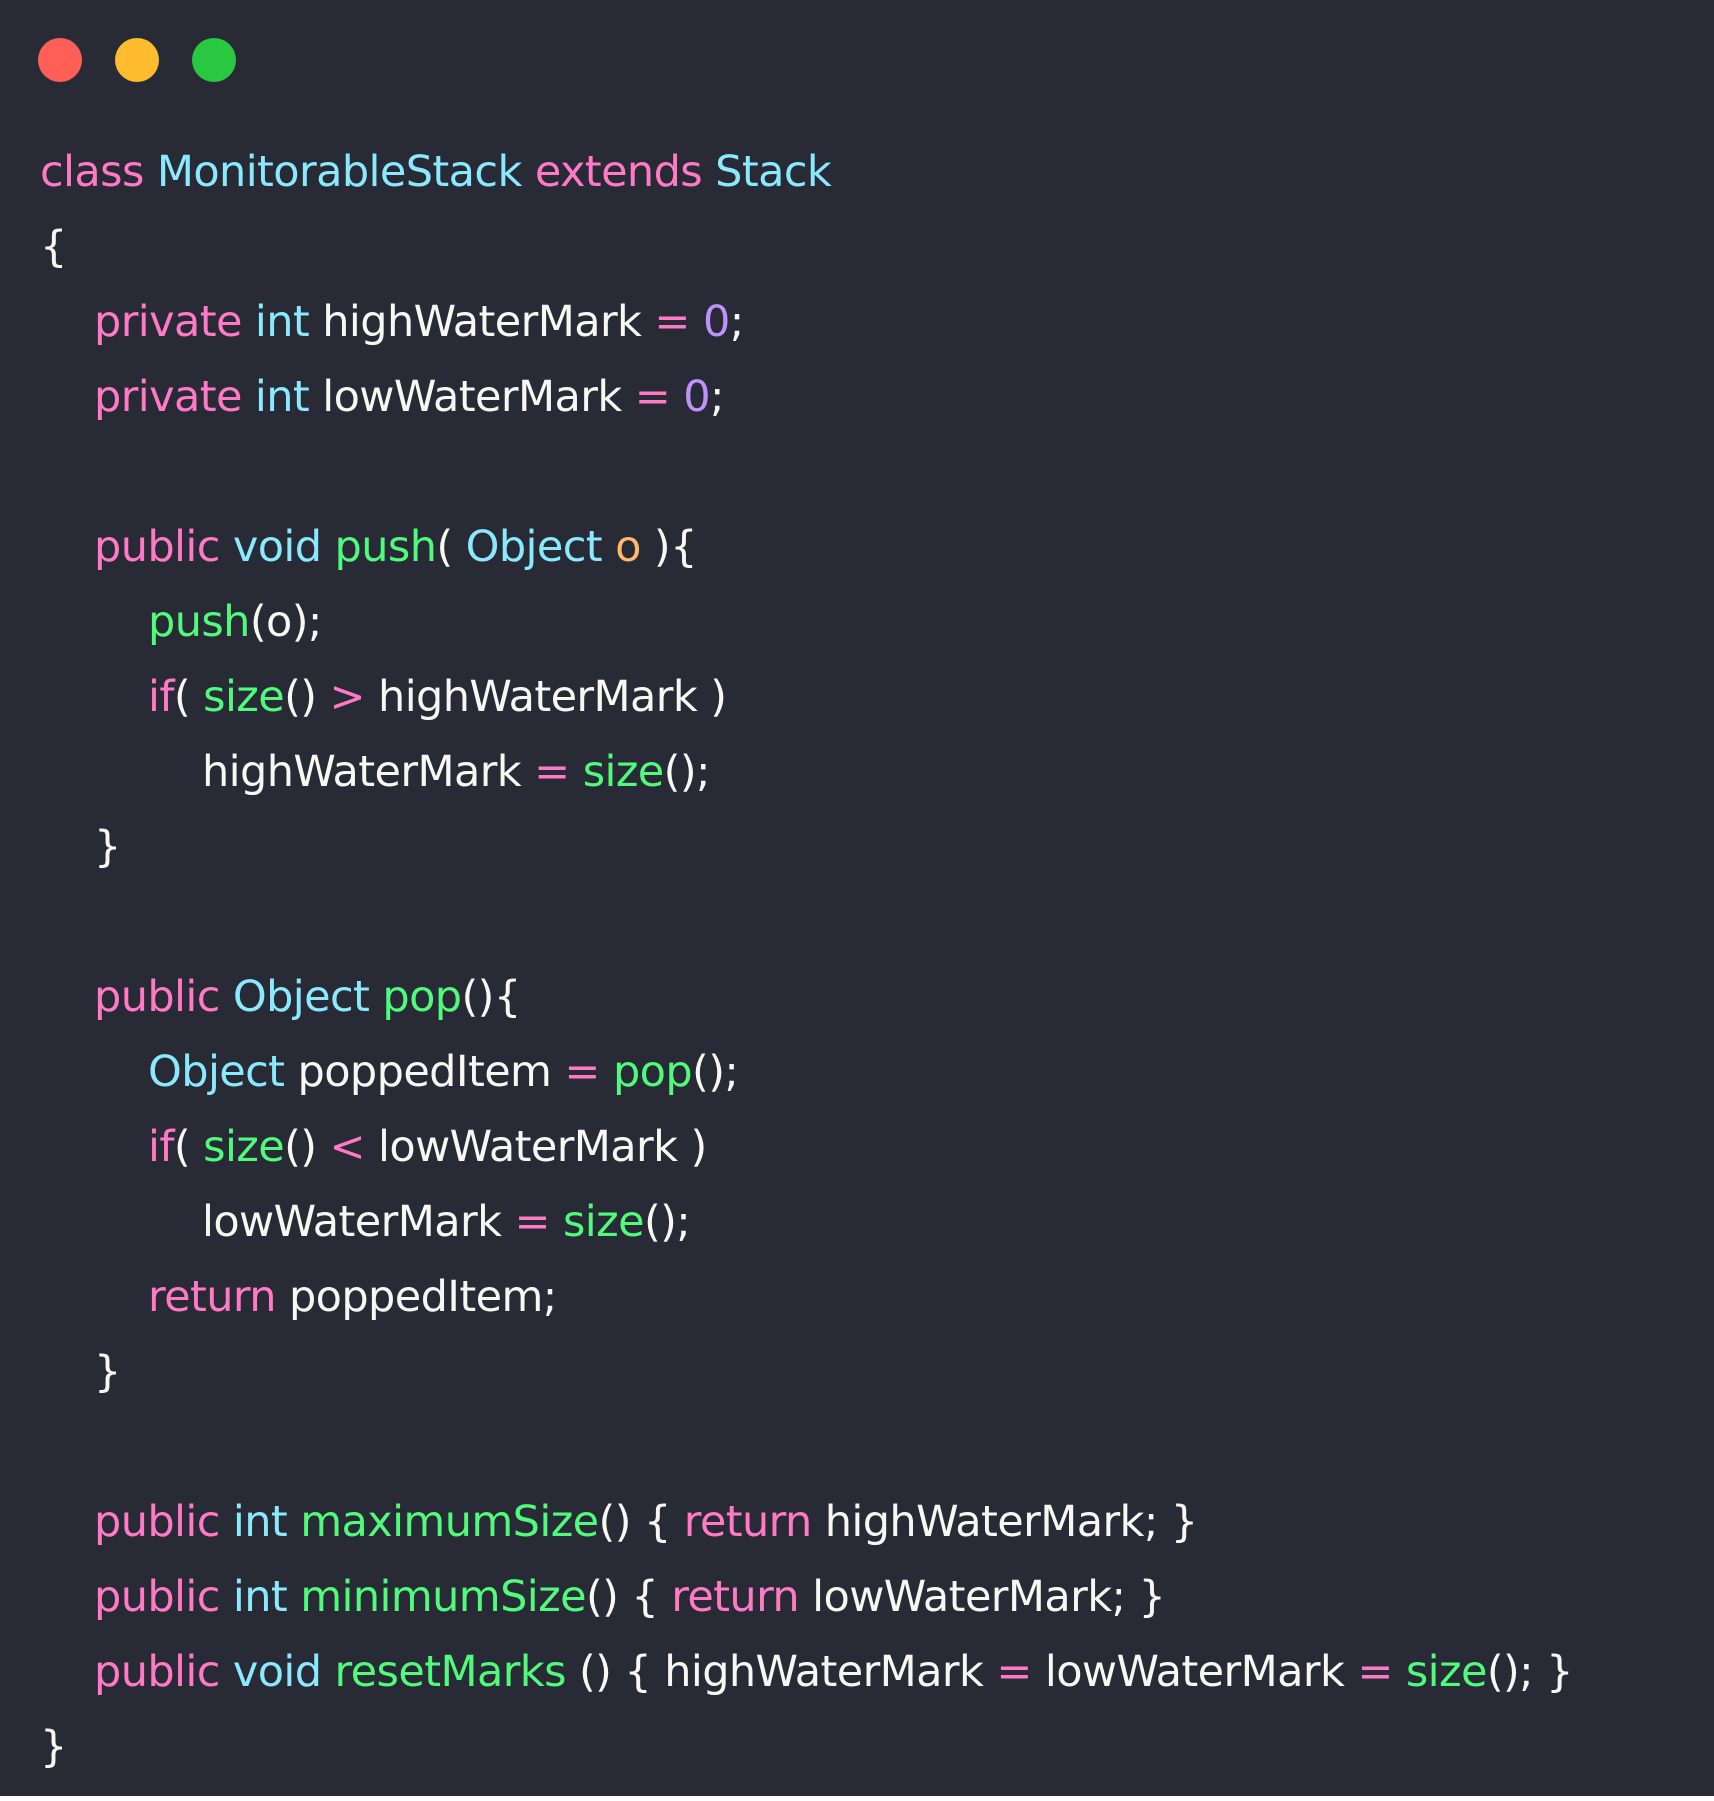 This screenshot has height=1801, width=1714. What do you see at coordinates (806, 997) in the screenshot?
I see `code-line: public Object pop(){` at bounding box center [806, 997].